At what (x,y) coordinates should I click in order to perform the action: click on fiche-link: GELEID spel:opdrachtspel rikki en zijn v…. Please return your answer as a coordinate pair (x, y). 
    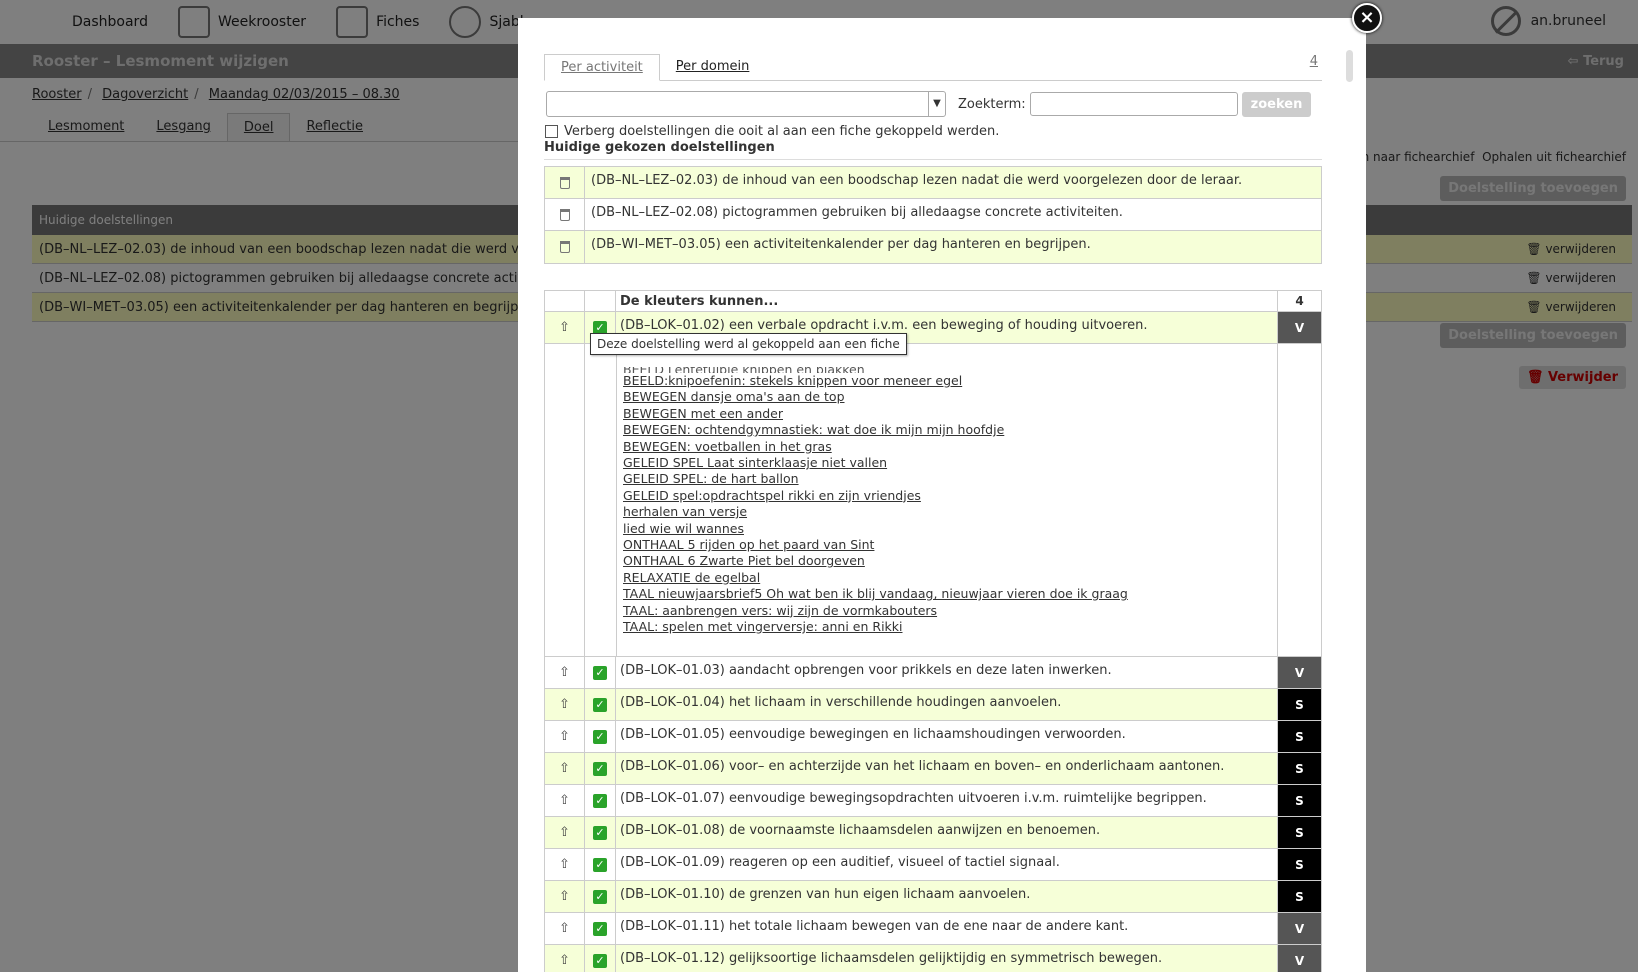
    Looking at the image, I should click on (947, 496).